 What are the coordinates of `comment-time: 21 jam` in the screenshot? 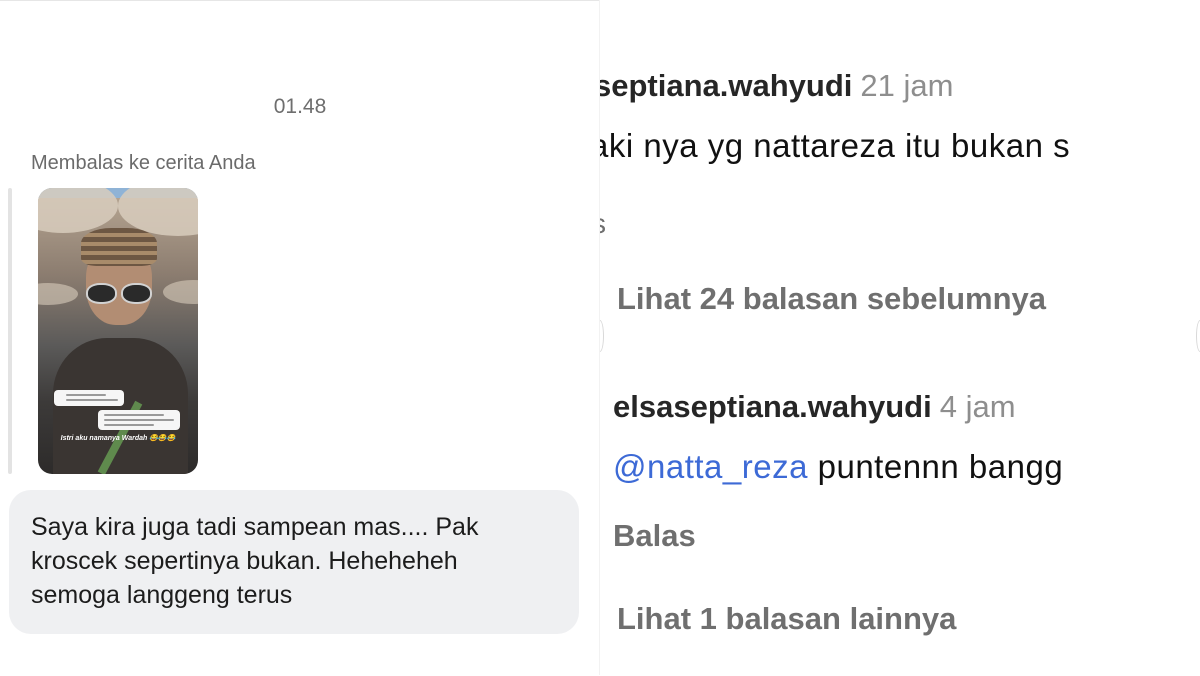 It's located at (907, 85).